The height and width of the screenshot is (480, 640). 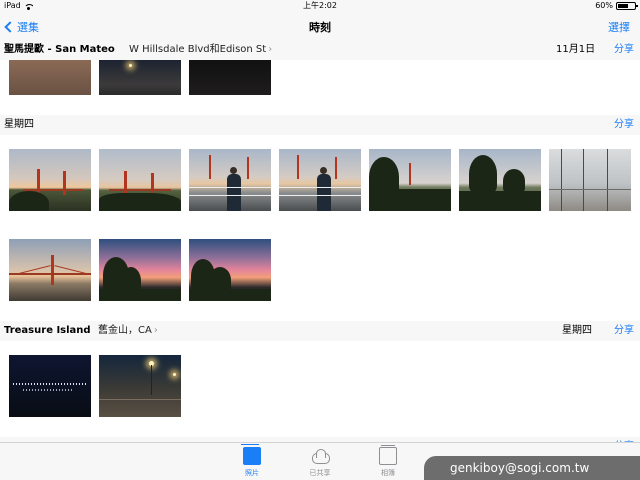 I want to click on page-title: 時刻, so click(x=320, y=27).